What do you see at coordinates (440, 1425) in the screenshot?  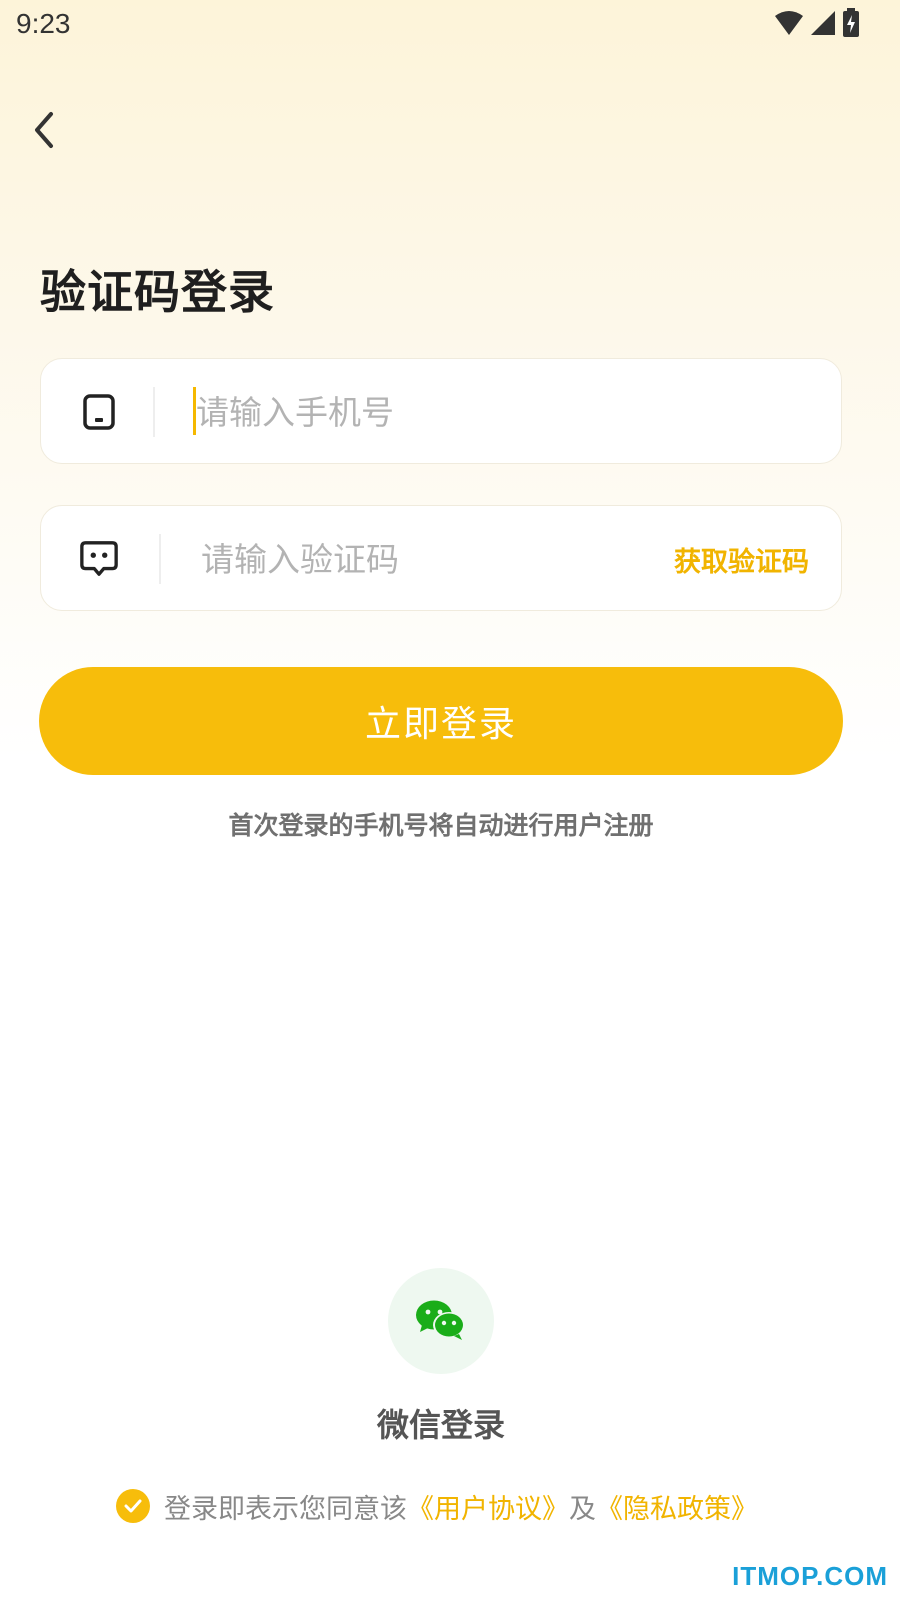 I see `wechat-login-label: 微信登录` at bounding box center [440, 1425].